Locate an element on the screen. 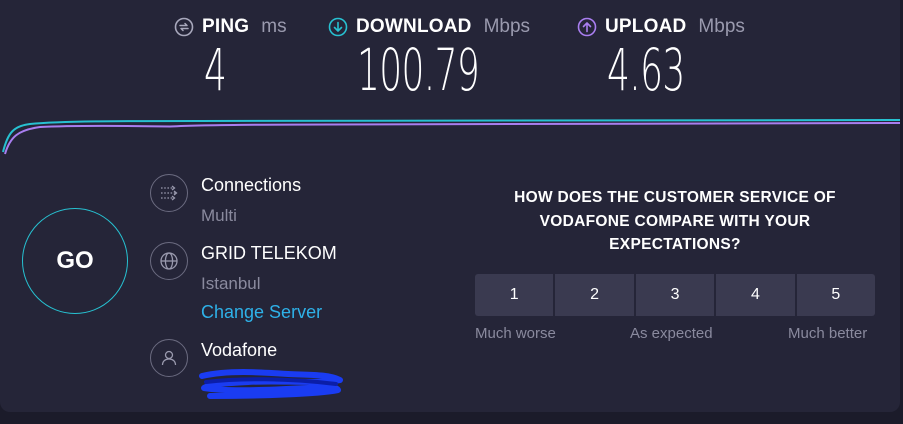  ping-icon is located at coordinates (184, 27).